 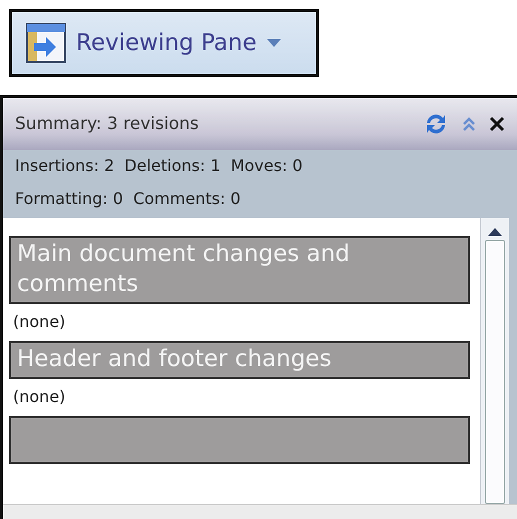 I want to click on close-button, so click(x=497, y=124).